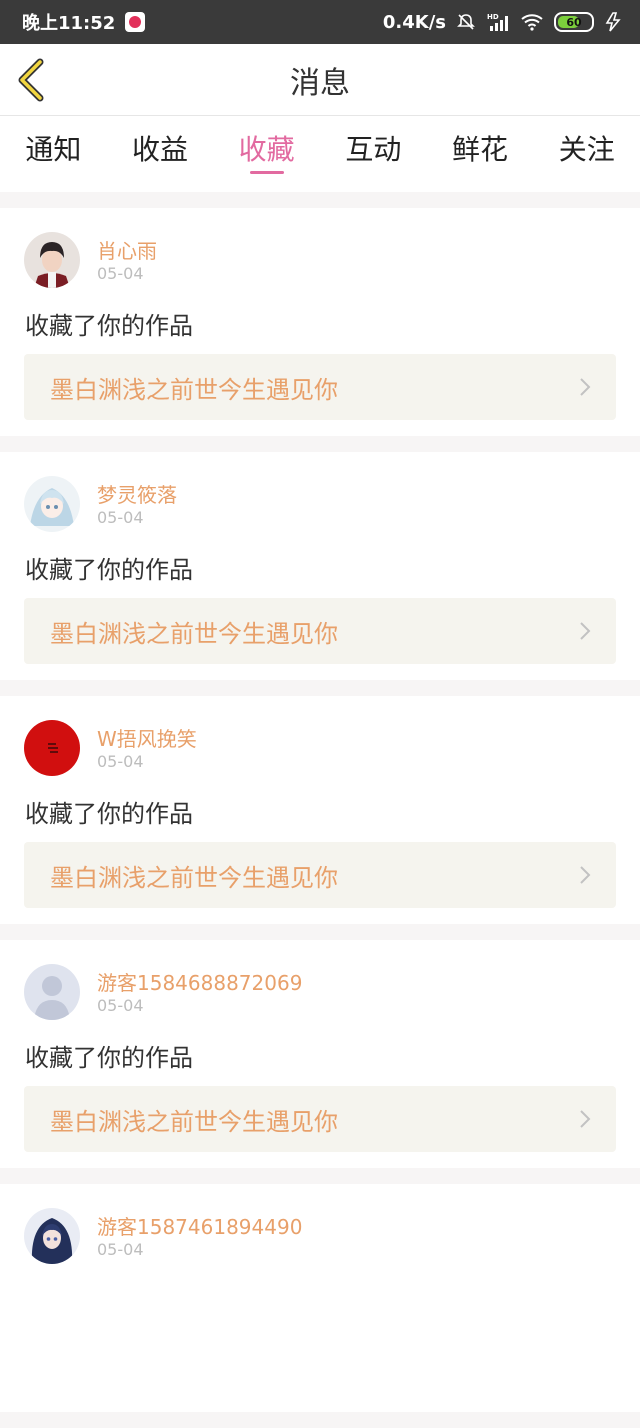 The height and width of the screenshot is (1428, 640). I want to click on tab-bar: 通知 收益 收藏 互动 鲜花 关注, so click(320, 154).